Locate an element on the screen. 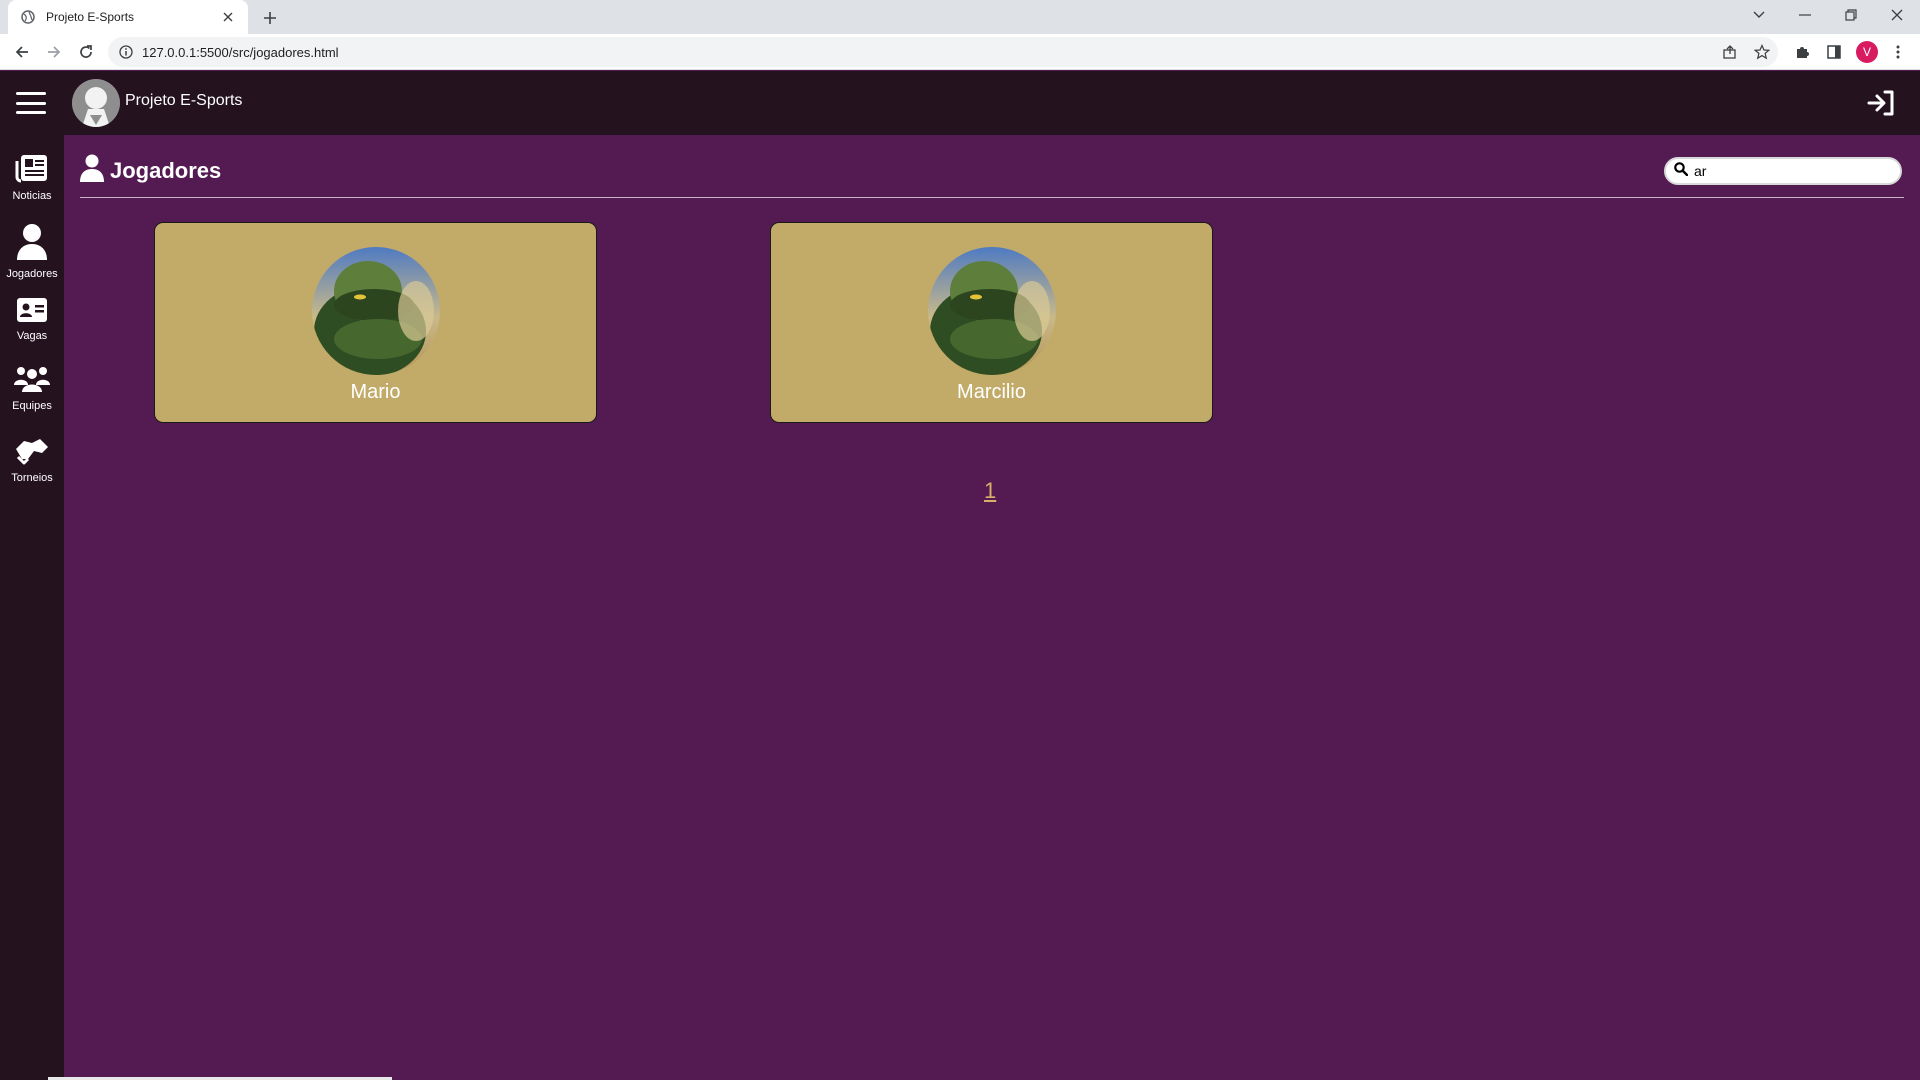 The width and height of the screenshot is (1920, 1080). sidebar-item-torneios: Torneios is located at coordinates (32, 460).